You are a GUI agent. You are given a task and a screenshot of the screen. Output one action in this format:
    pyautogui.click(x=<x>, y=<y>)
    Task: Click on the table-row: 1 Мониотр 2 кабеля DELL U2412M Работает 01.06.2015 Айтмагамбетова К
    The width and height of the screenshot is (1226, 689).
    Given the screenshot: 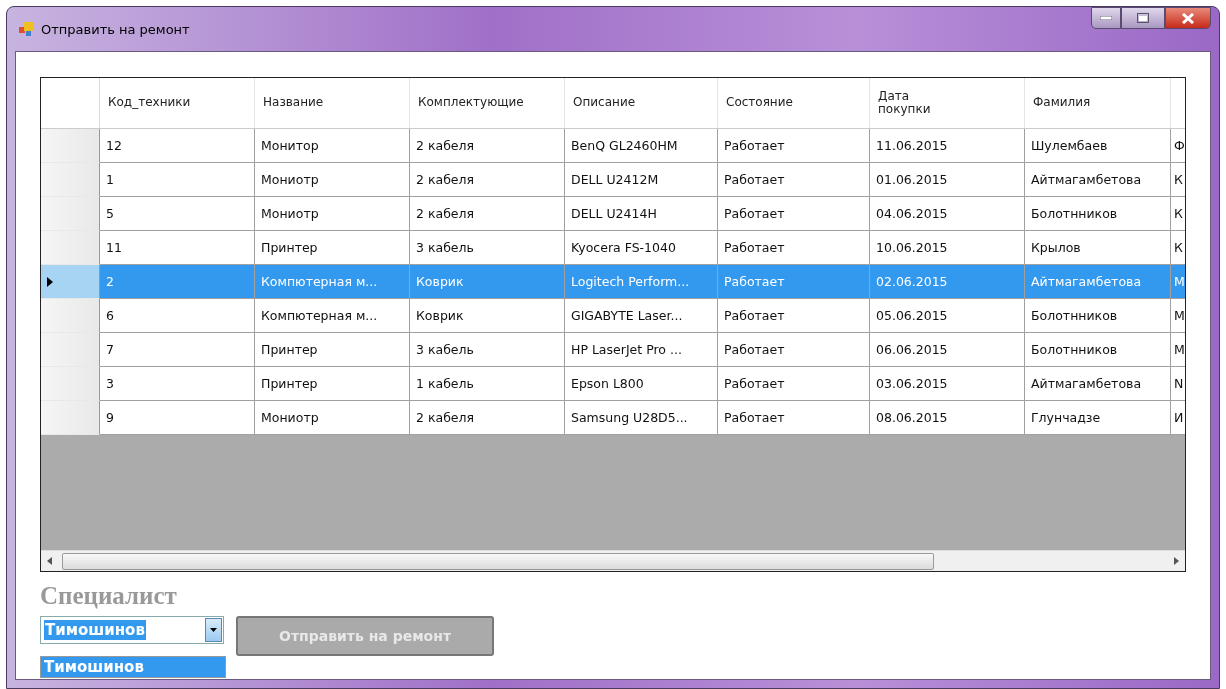 What is the action you would take?
    pyautogui.click(x=613, y=180)
    